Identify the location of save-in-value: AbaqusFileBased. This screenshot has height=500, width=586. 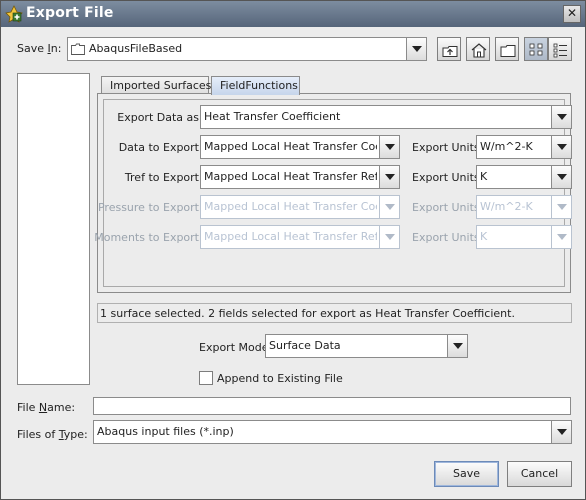
(136, 48).